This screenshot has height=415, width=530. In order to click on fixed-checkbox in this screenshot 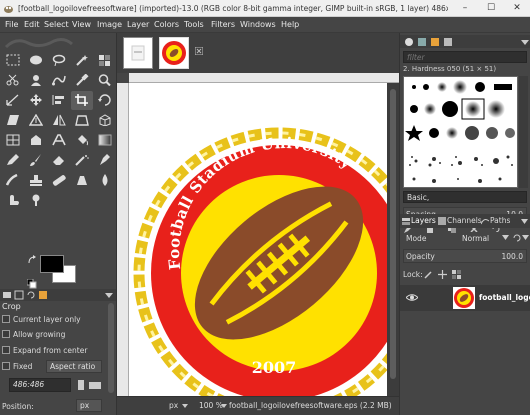, I will do `click(6, 366)`.